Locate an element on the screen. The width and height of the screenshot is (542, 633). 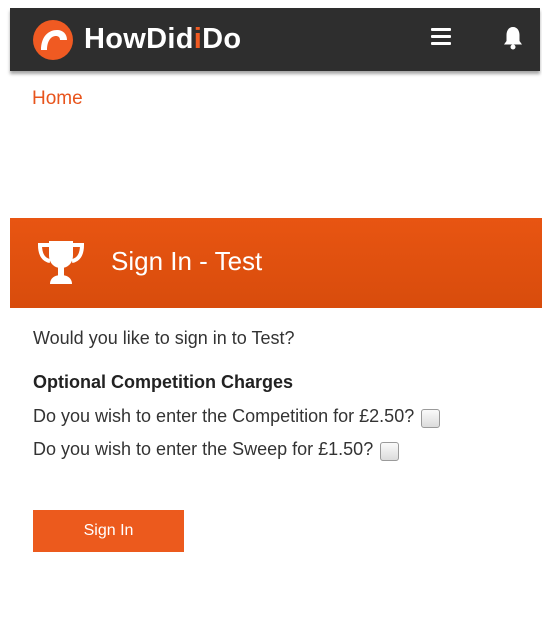
logo-text-part2: Do is located at coordinates (222, 39).